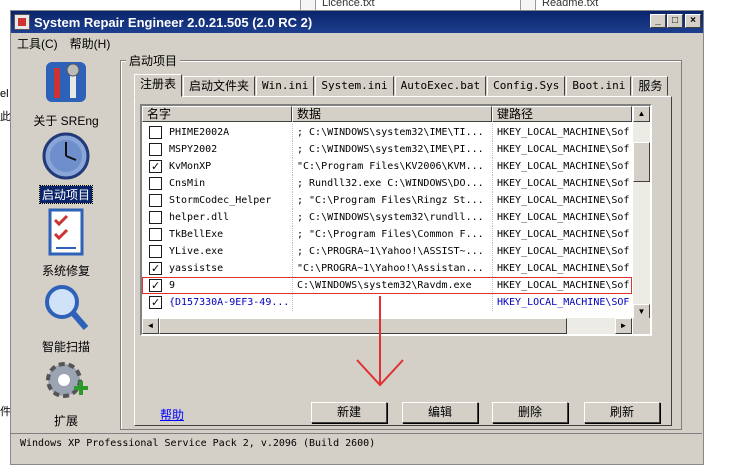 The width and height of the screenshot is (743, 465). What do you see at coordinates (349, 412) in the screenshot?
I see `new-button: 新建` at bounding box center [349, 412].